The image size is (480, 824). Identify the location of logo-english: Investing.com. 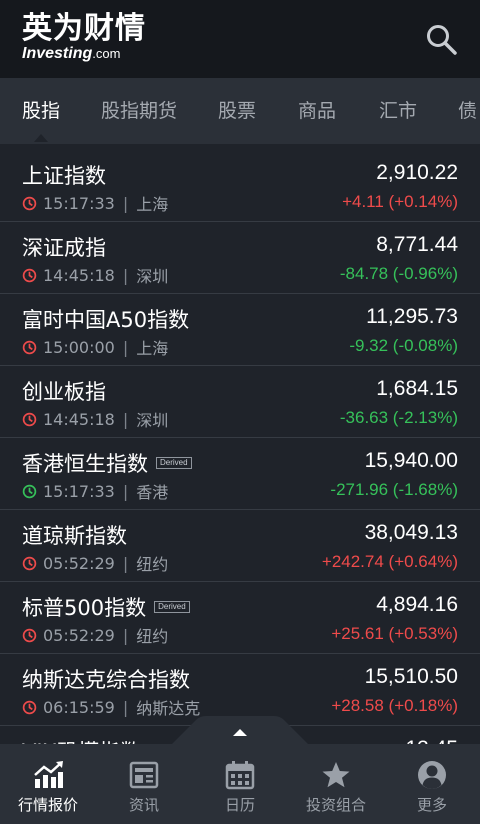
(84, 54).